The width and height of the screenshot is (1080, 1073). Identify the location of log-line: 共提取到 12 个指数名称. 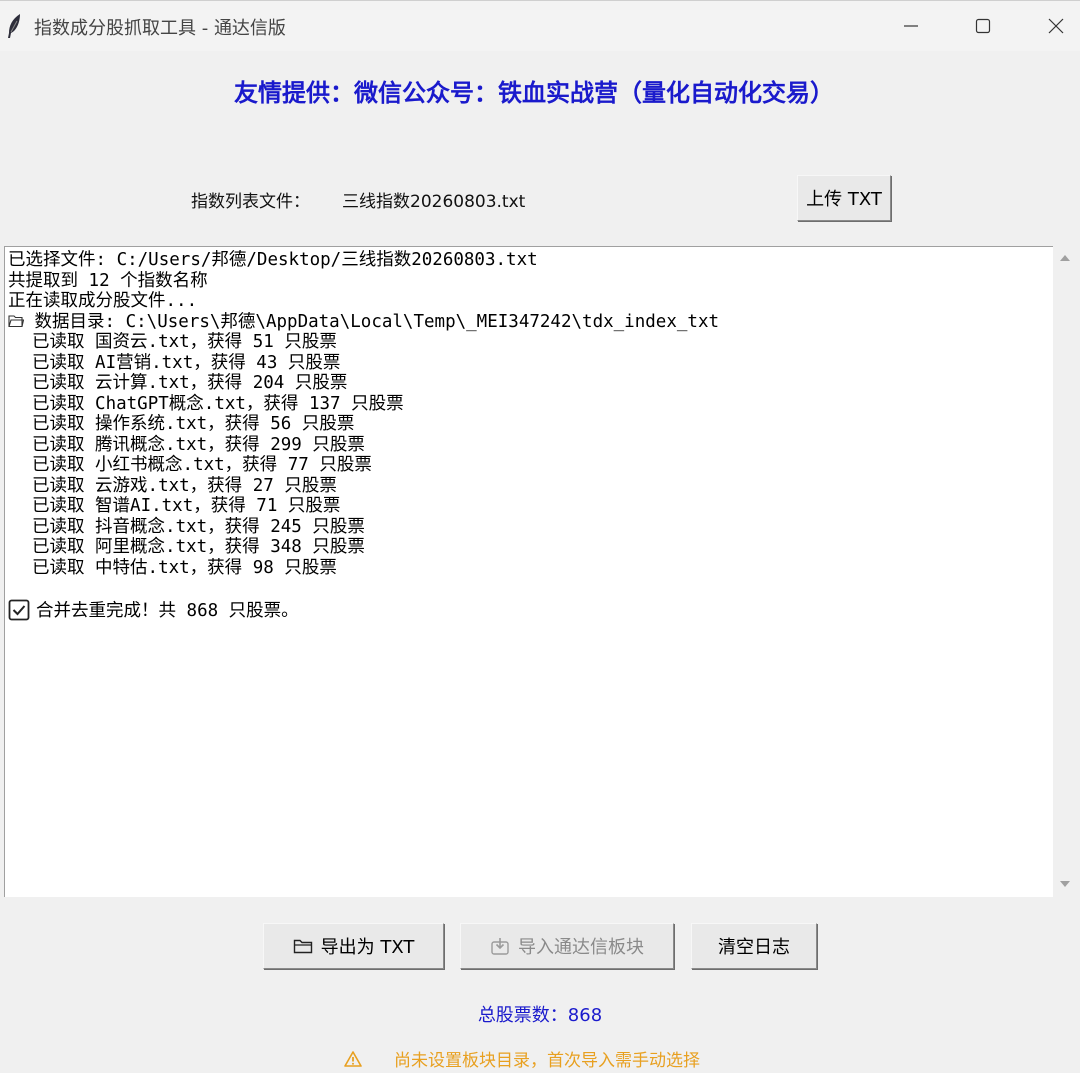
(528, 281).